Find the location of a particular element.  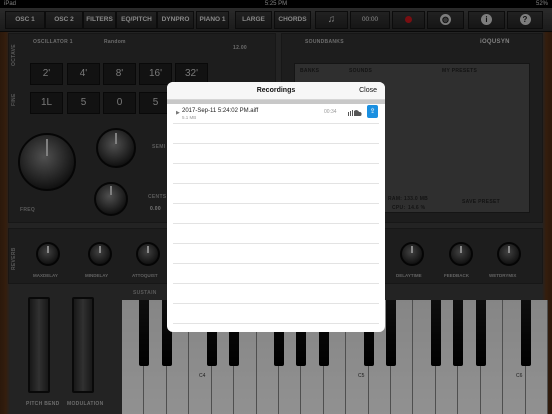

modal-title: Recordings is located at coordinates (276, 90).